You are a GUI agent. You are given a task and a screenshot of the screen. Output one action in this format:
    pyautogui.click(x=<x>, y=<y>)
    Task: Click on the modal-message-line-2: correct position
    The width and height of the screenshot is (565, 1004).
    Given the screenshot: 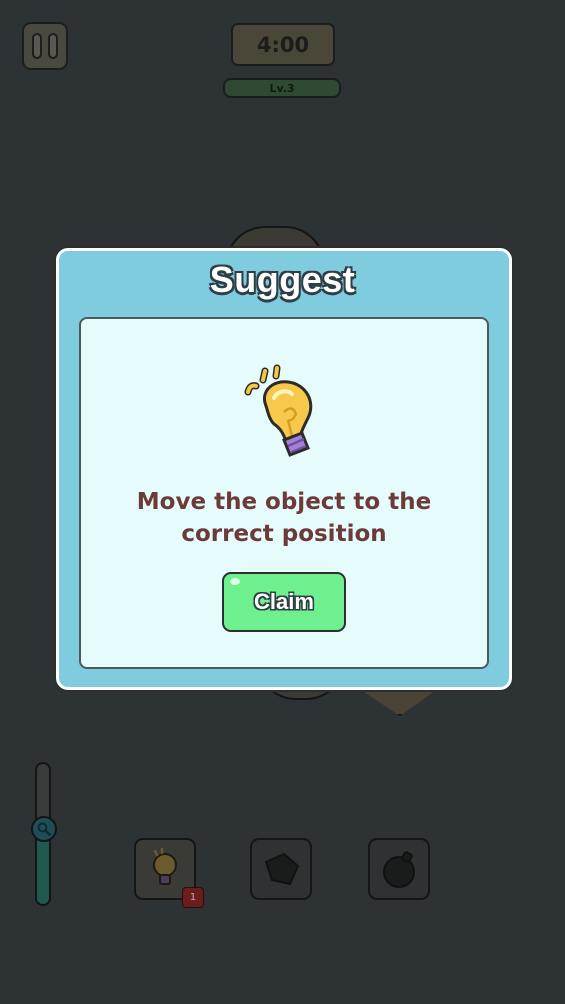 What is the action you would take?
    pyautogui.click(x=284, y=534)
    